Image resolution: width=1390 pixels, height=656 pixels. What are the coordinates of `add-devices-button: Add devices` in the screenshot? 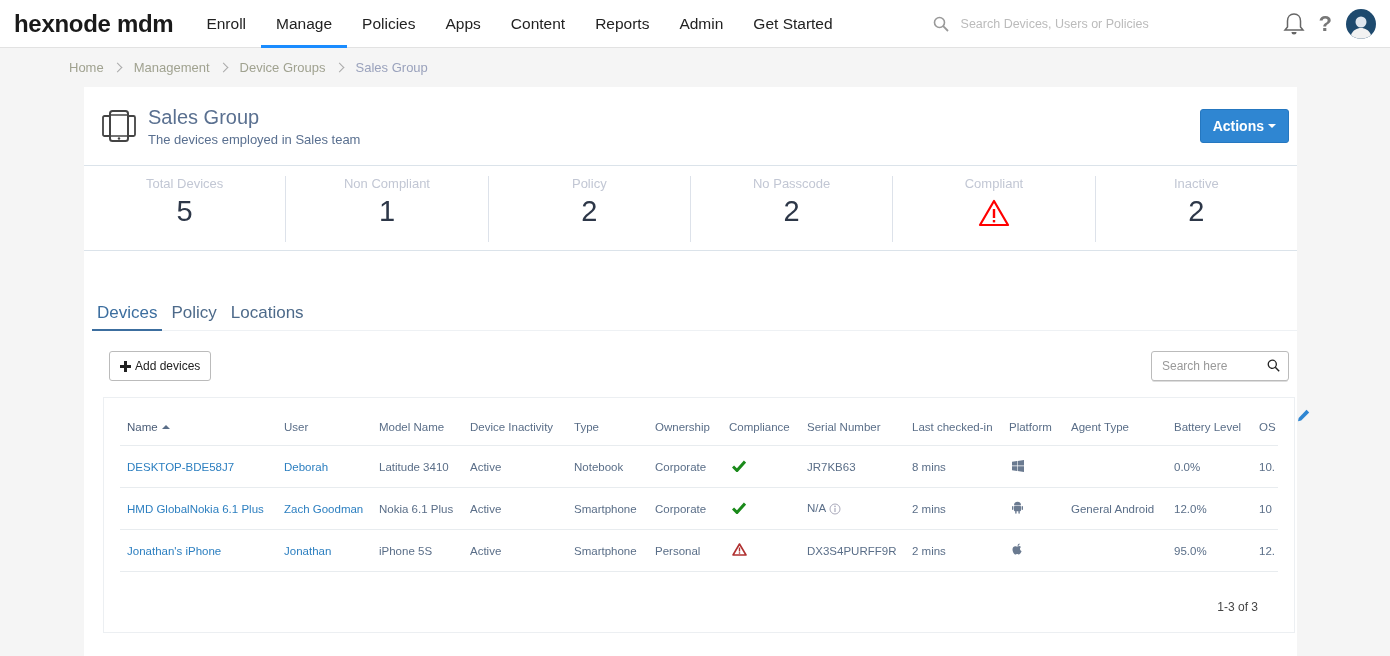 It's located at (160, 366).